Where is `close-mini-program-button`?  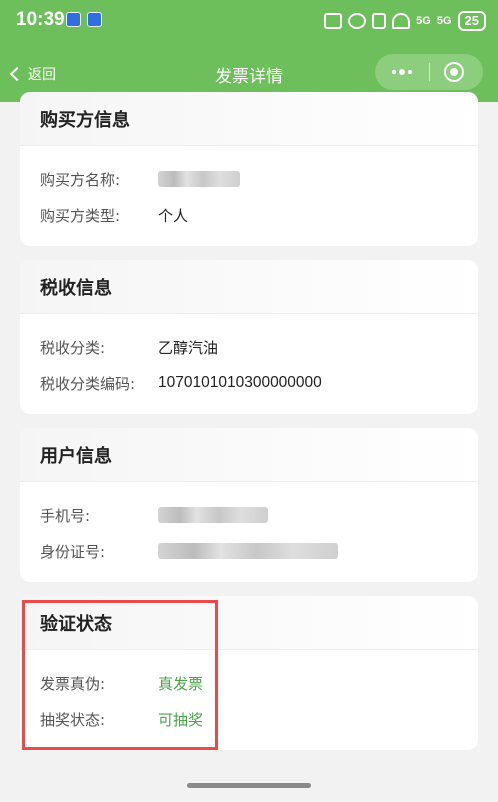
close-mini-program-button is located at coordinates (454, 72).